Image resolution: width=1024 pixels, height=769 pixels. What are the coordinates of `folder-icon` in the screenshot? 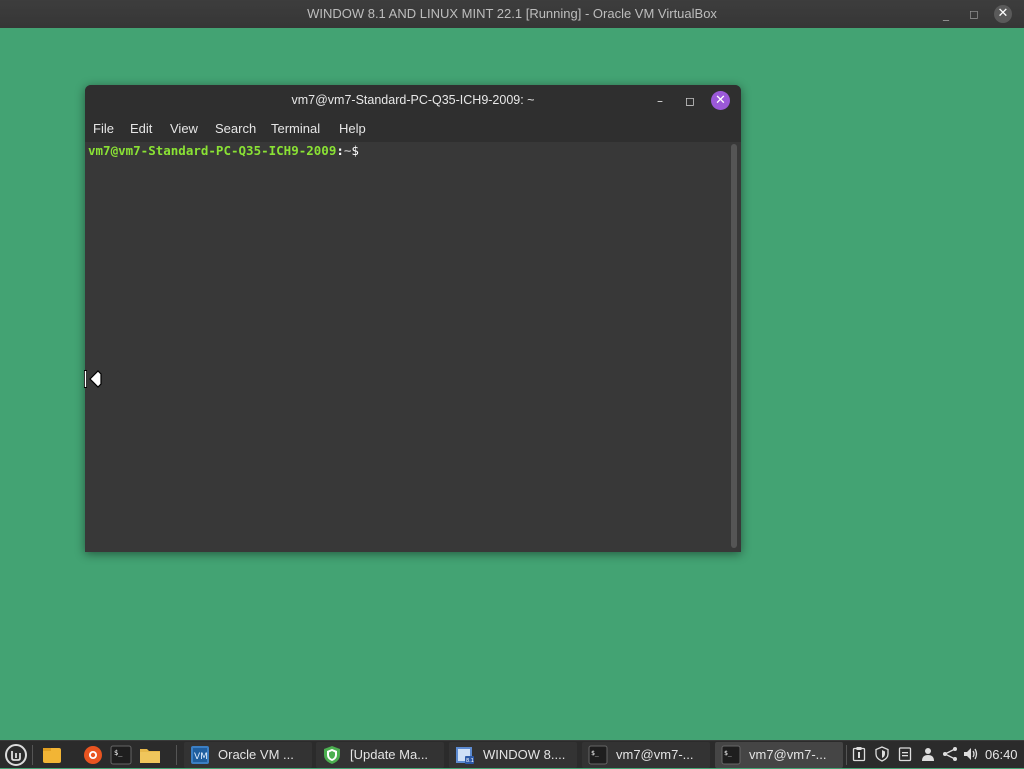 It's located at (150, 755).